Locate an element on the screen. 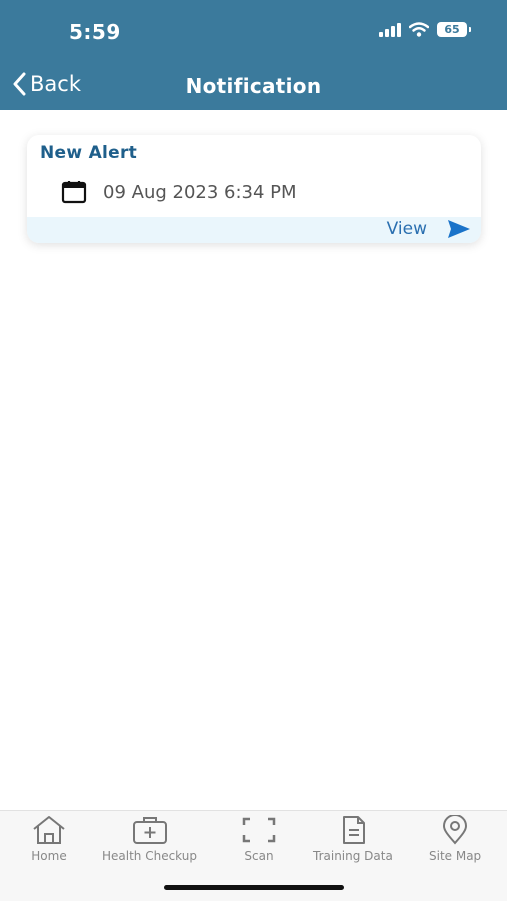  calendar-icon is located at coordinates (74, 192).